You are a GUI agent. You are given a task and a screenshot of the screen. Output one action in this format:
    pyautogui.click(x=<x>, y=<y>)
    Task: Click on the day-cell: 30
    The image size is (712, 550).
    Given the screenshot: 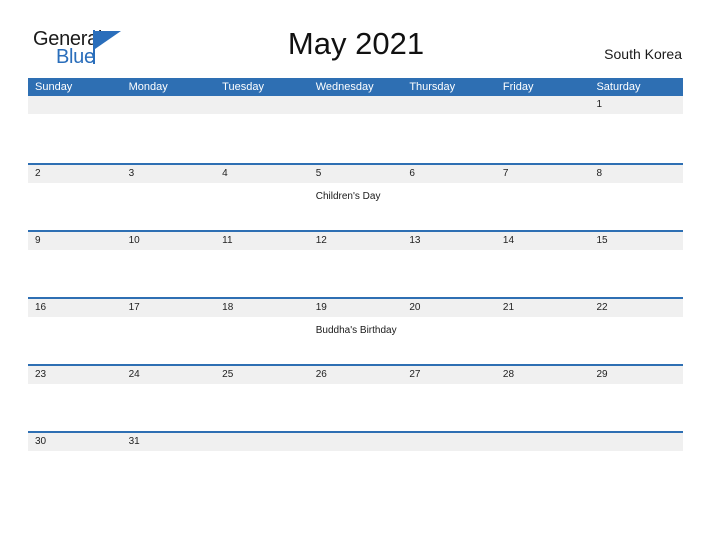 What is the action you would take?
    pyautogui.click(x=75, y=442)
    